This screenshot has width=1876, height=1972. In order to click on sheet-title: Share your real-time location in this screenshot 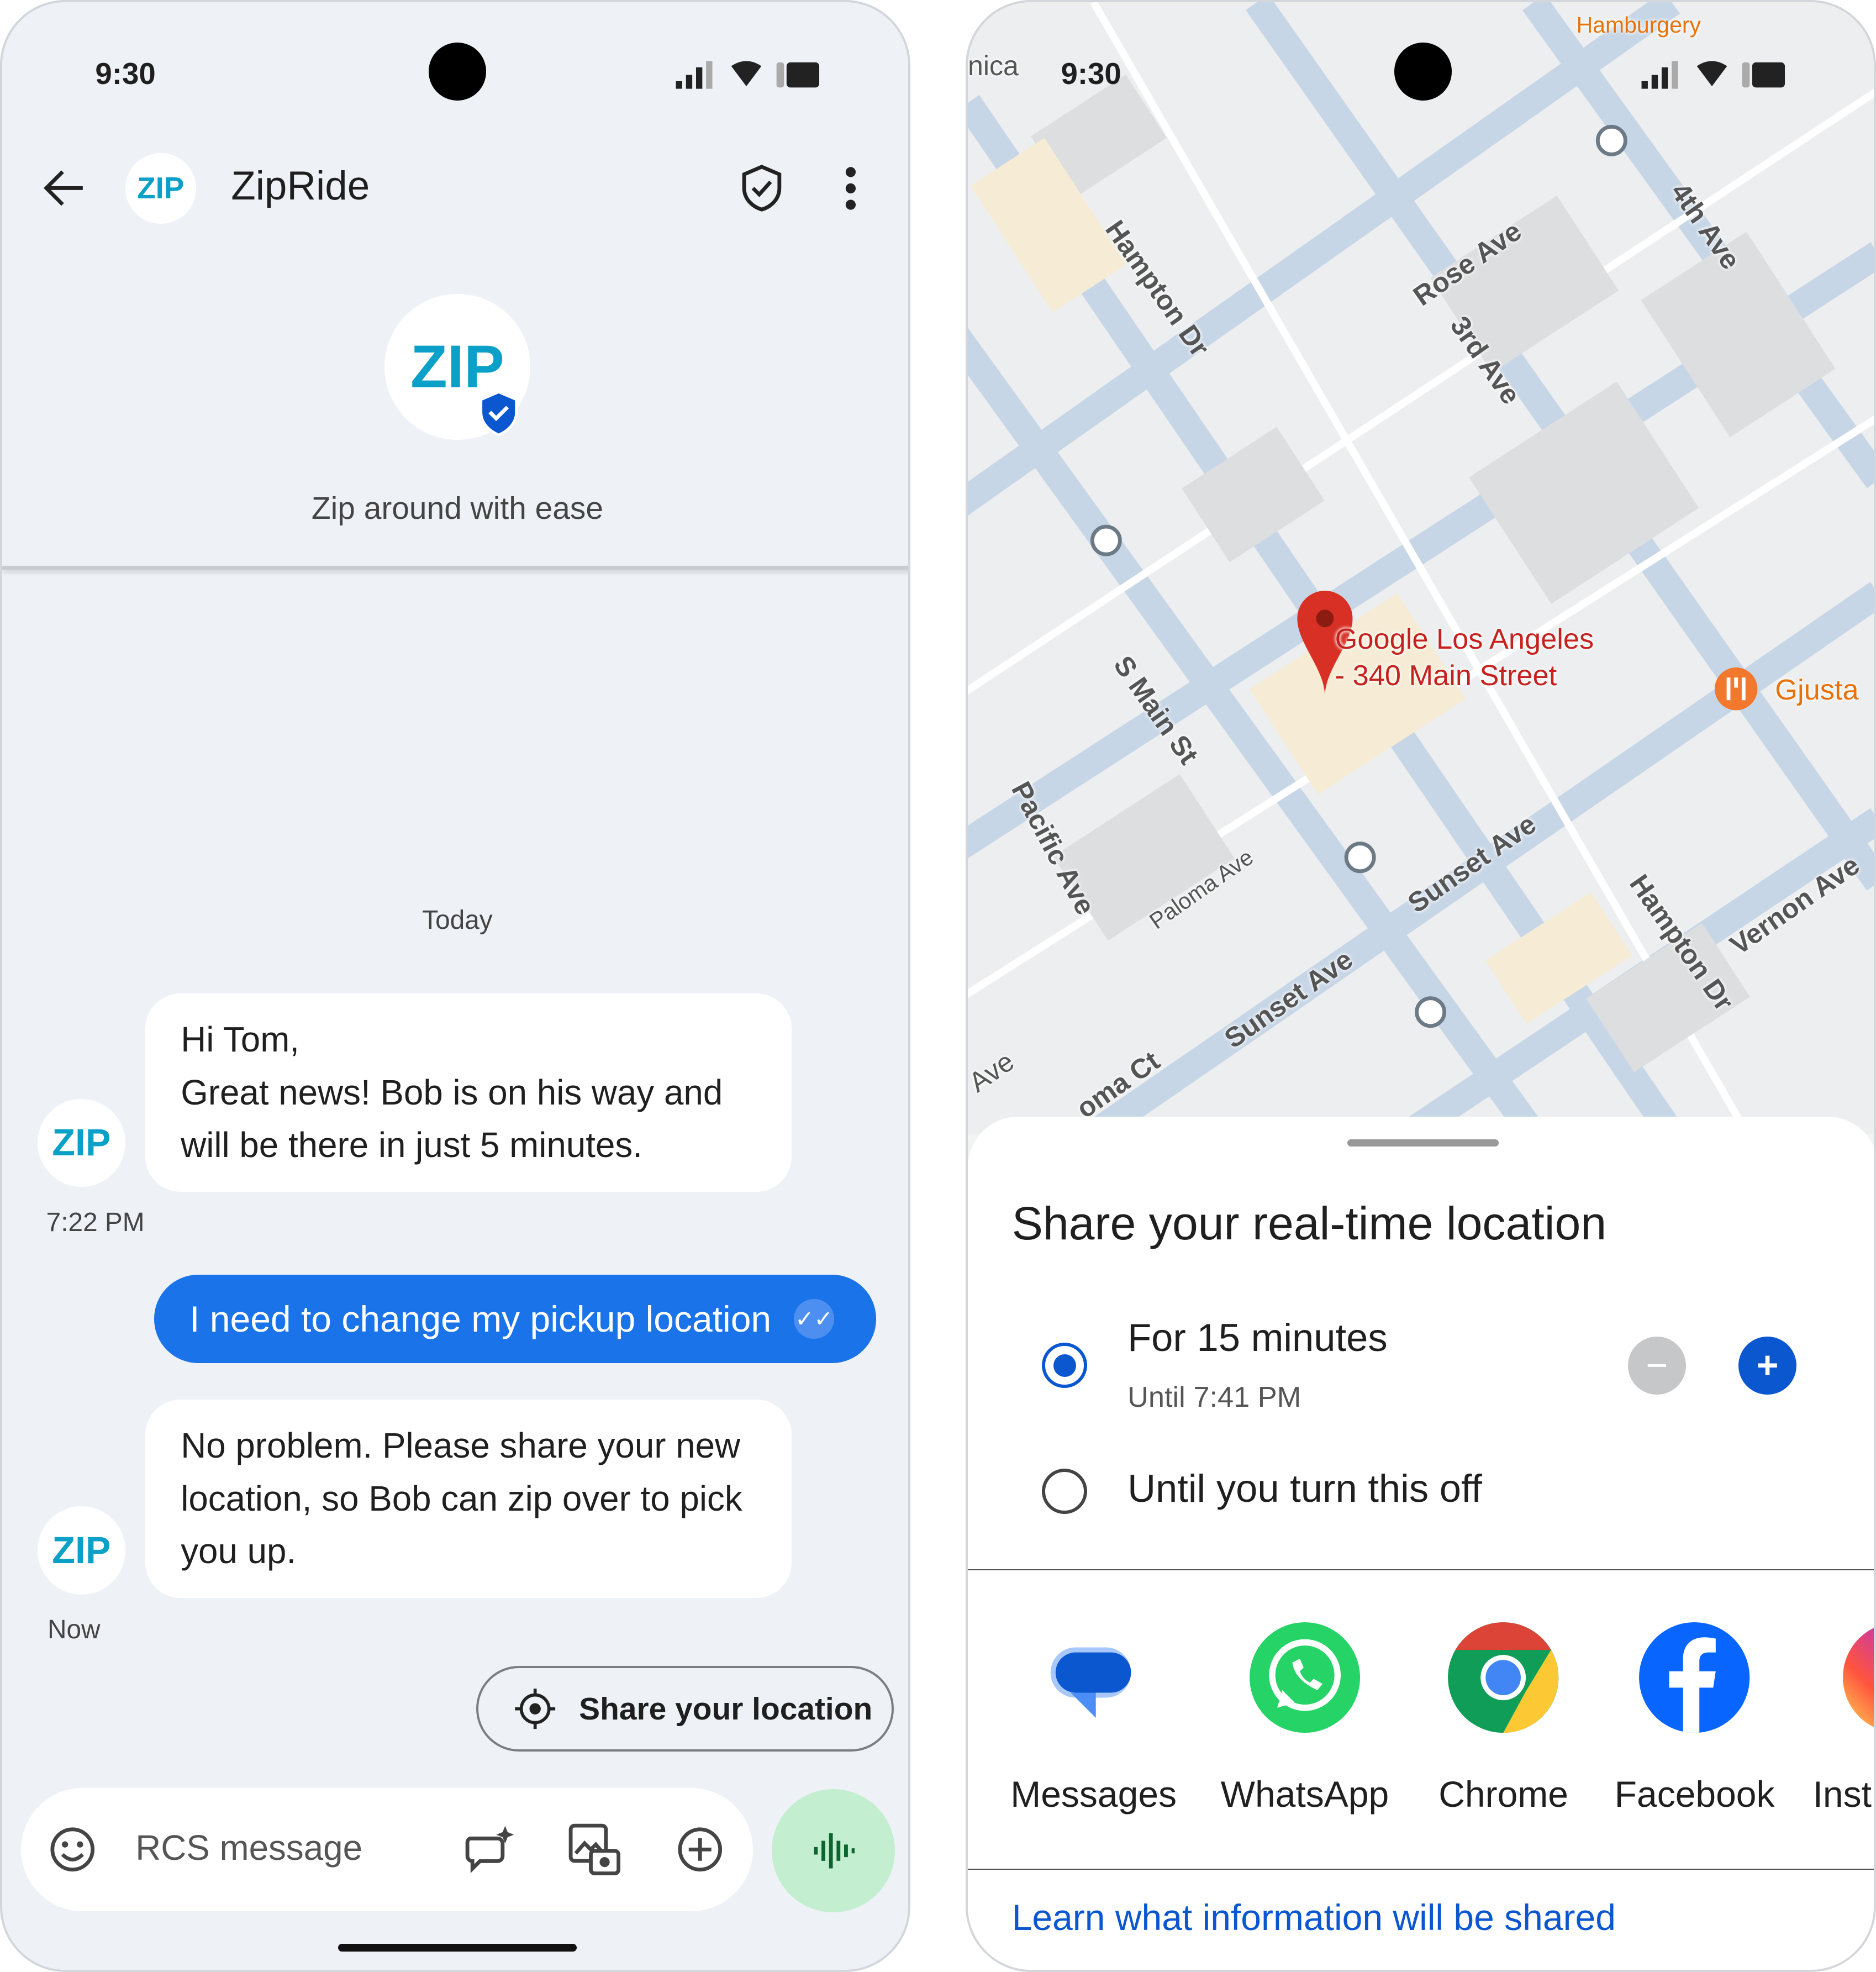, I will do `click(1309, 1224)`.